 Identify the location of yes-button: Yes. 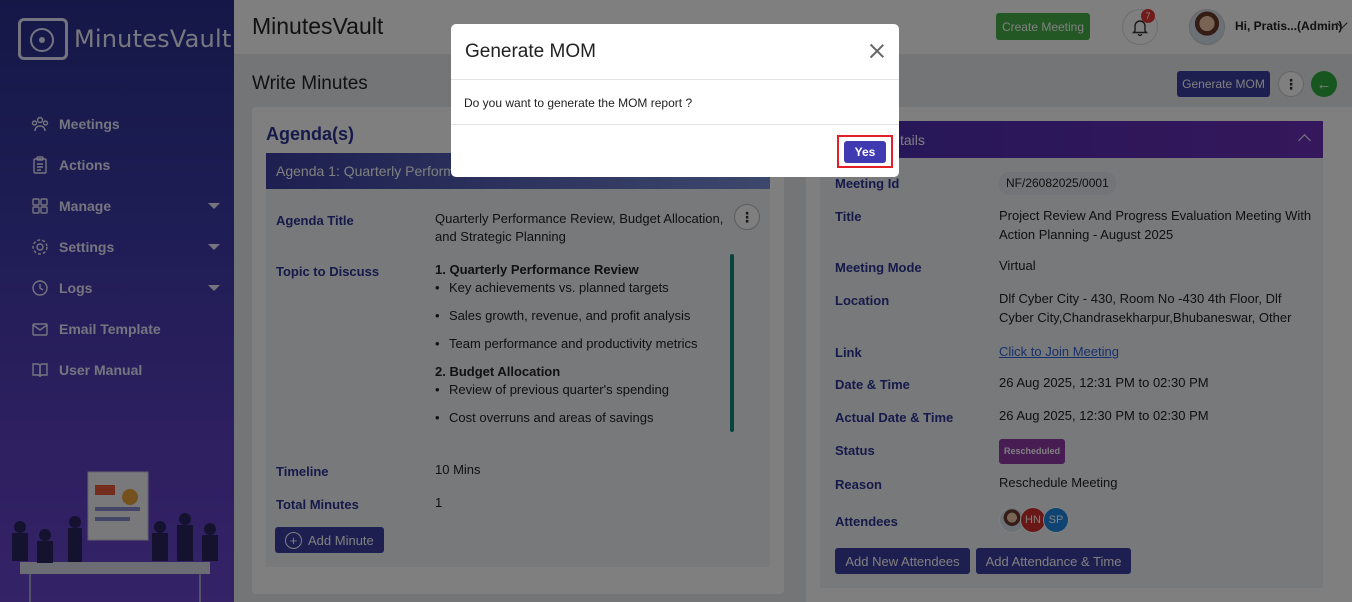
(865, 152).